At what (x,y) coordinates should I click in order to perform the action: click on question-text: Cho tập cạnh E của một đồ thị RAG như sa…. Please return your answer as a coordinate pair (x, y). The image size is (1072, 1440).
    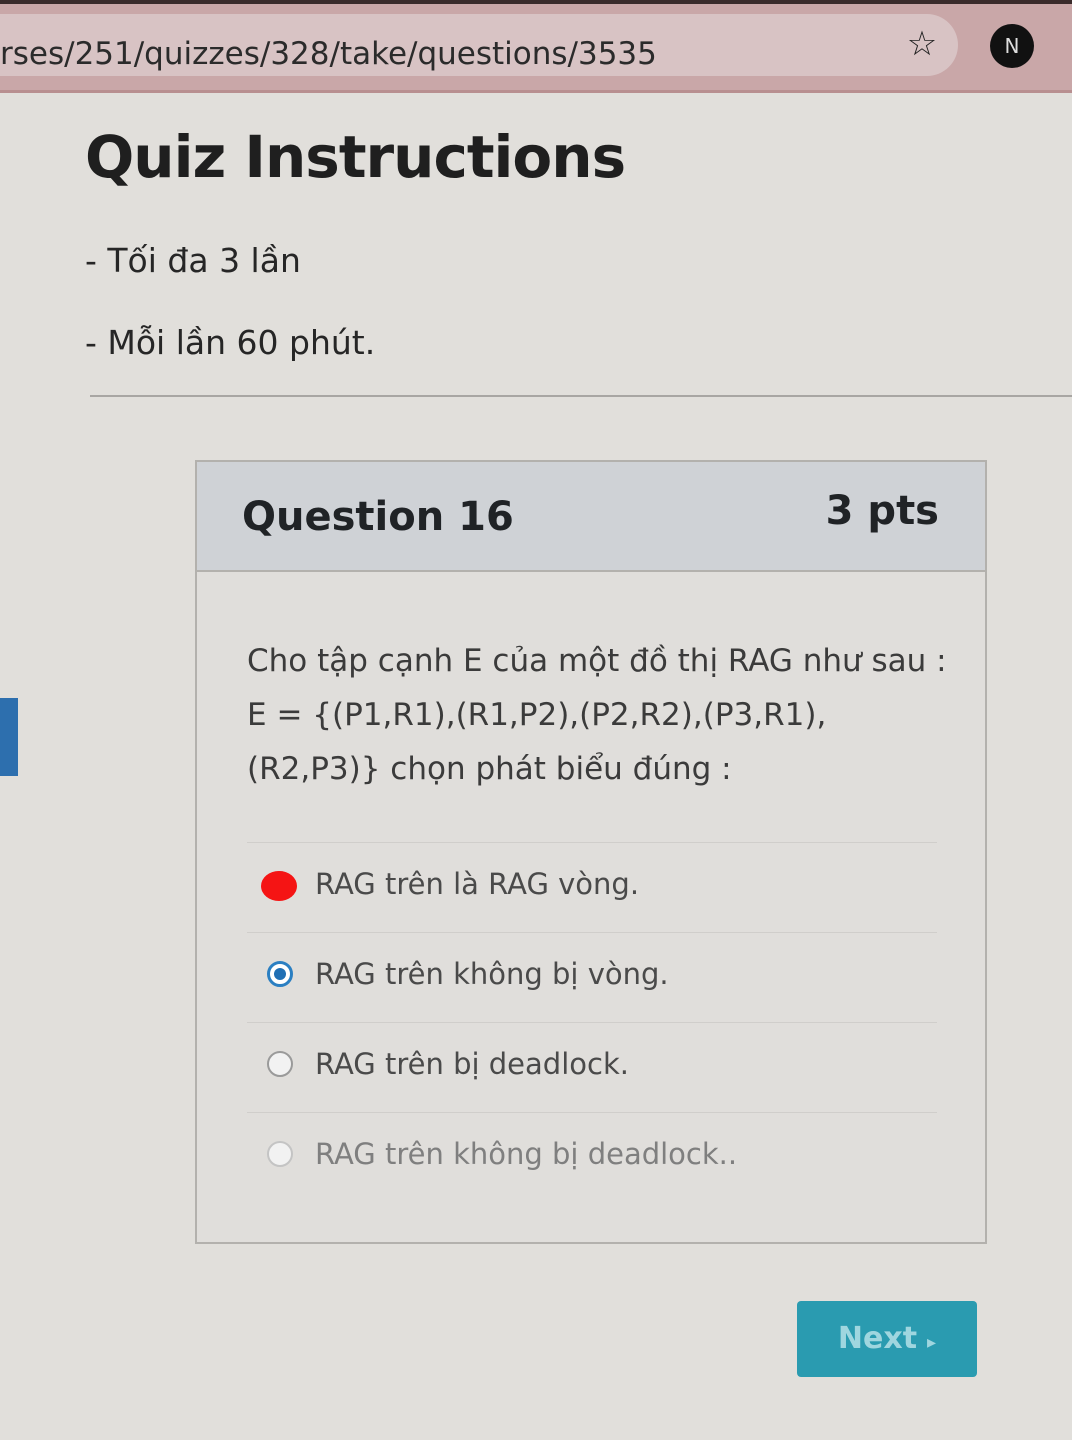
    Looking at the image, I should click on (597, 715).